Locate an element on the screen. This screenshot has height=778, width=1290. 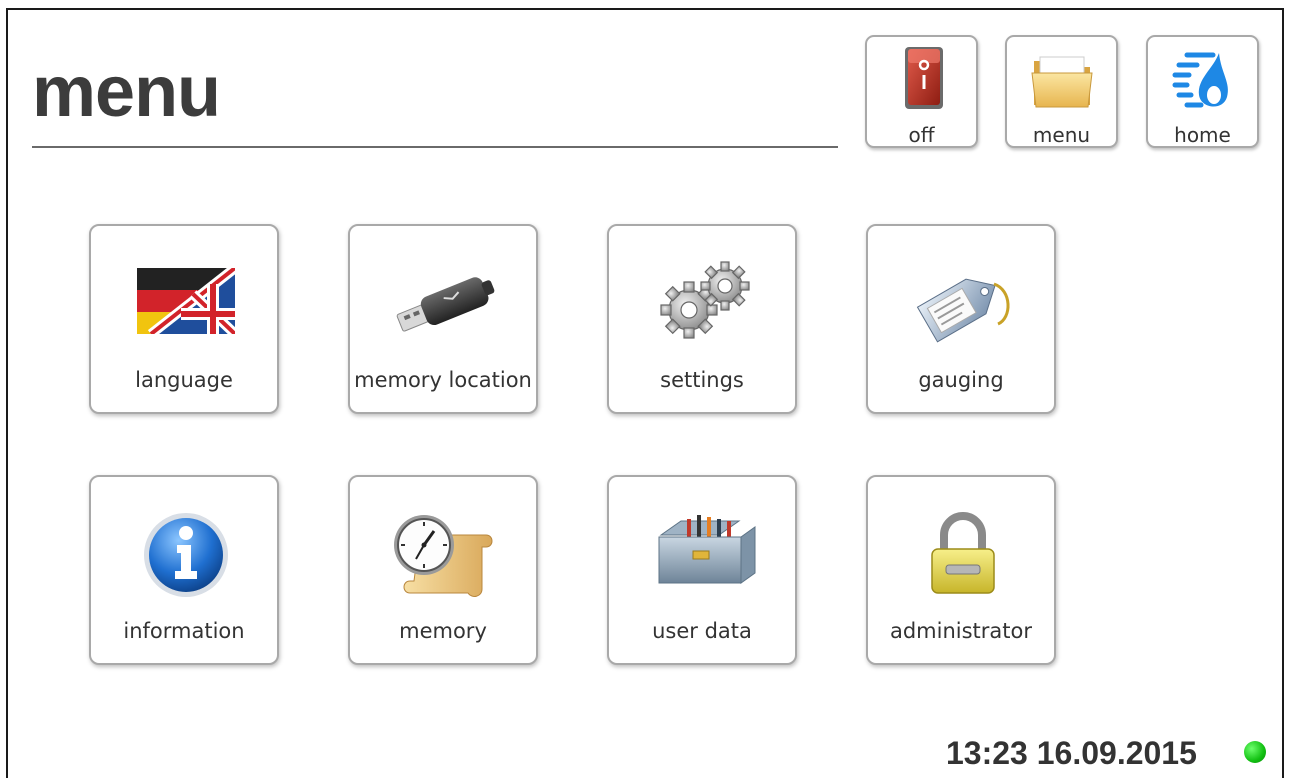
information-label: information is located at coordinates (184, 631).